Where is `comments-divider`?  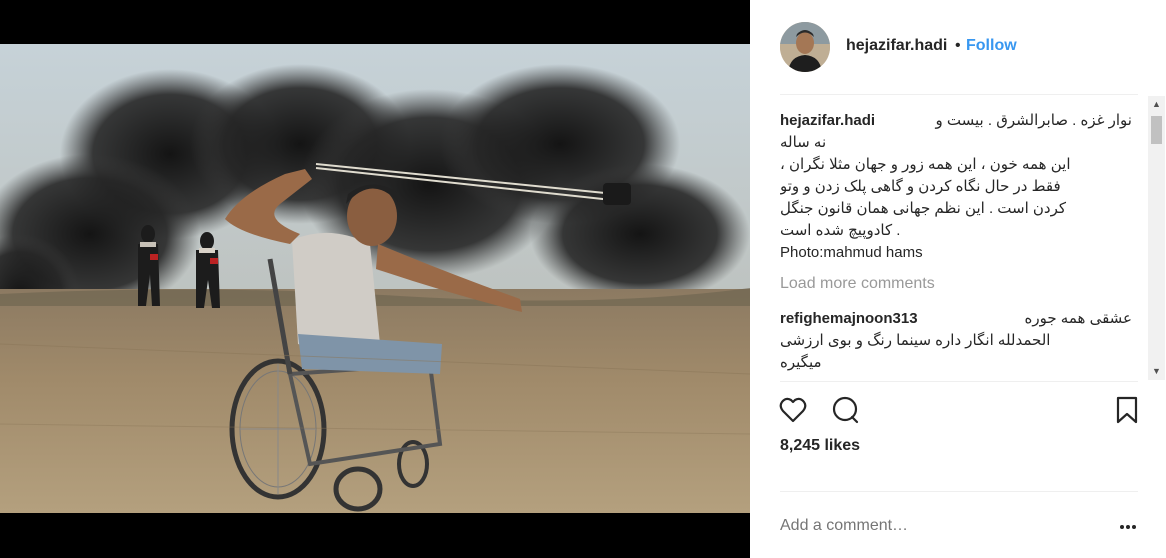 comments-divider is located at coordinates (959, 381).